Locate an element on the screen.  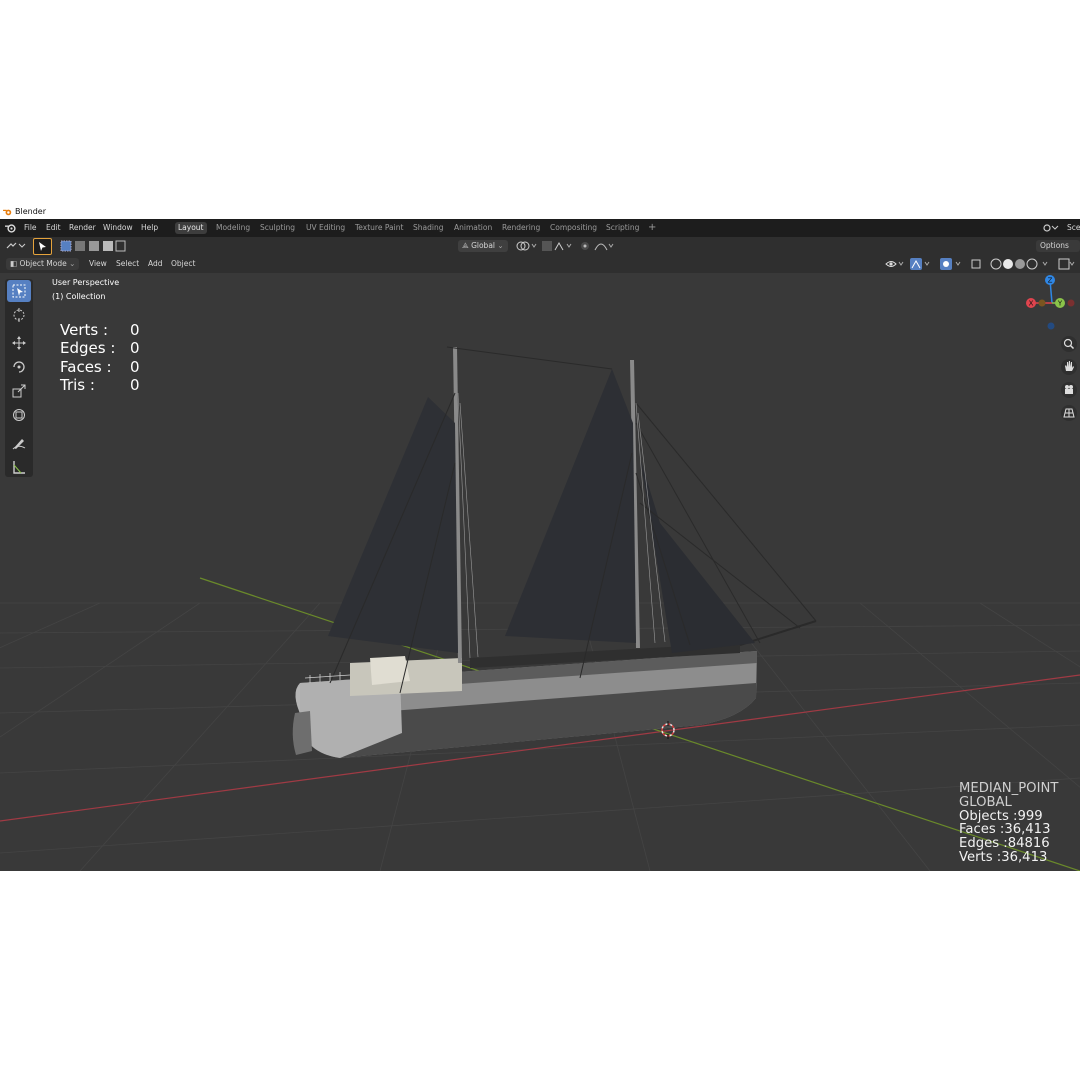
mesh-stats-overlay: Verts :0 Edges :0 Faces :0 Tris :0 is located at coordinates (110, 358).